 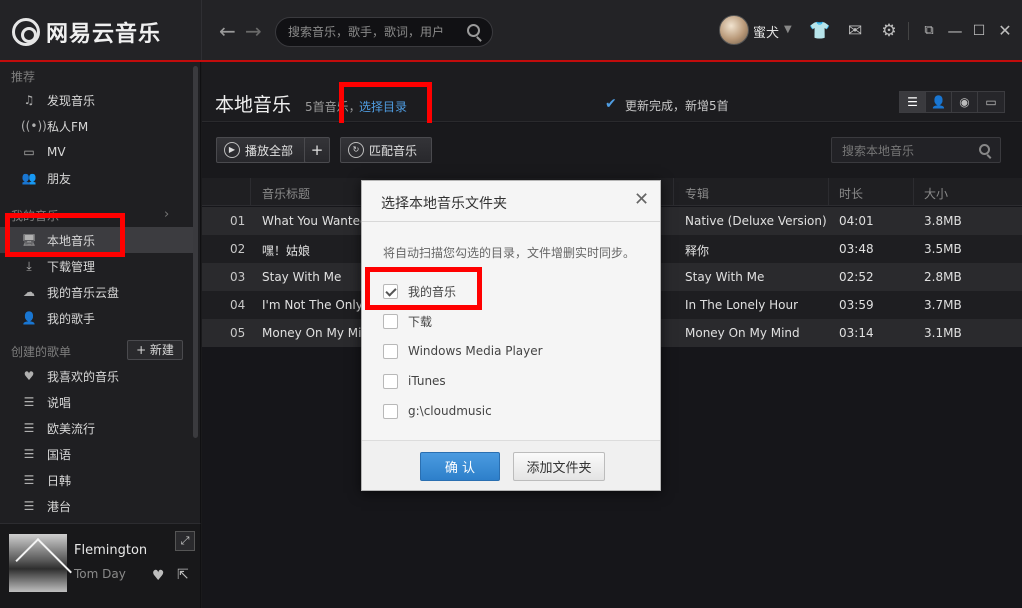 I want to click on add-to-playlist-button: +, so click(x=317, y=150).